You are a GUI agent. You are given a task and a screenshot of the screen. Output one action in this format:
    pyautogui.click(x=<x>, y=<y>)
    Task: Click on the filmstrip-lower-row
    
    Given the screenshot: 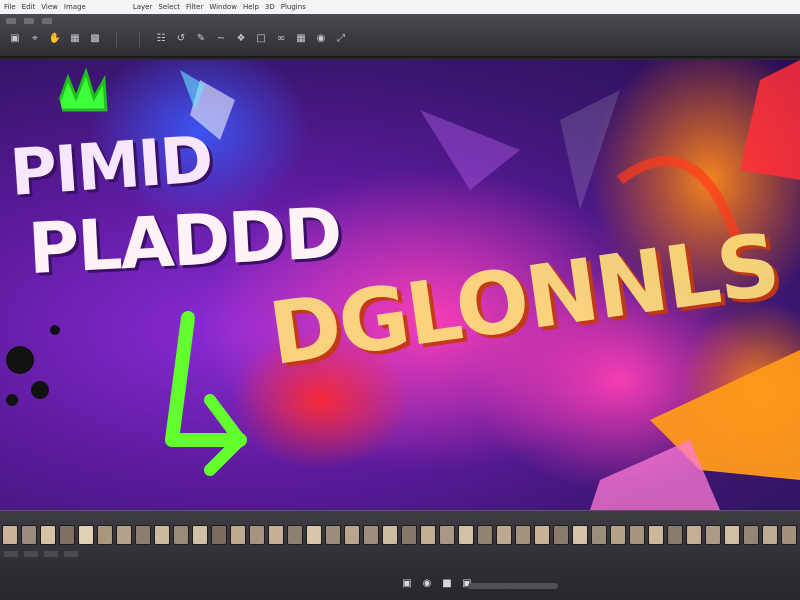 What is the action you would take?
    pyautogui.click(x=400, y=556)
    